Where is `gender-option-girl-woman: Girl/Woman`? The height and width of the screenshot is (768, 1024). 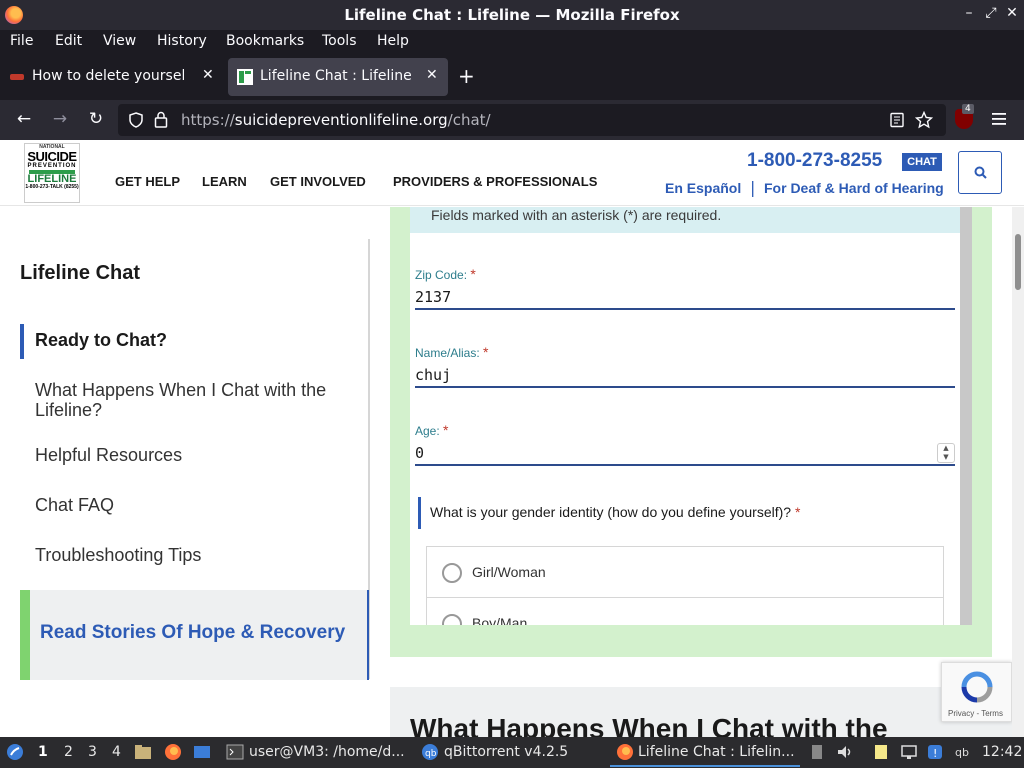 gender-option-girl-woman: Girl/Woman is located at coordinates (685, 572).